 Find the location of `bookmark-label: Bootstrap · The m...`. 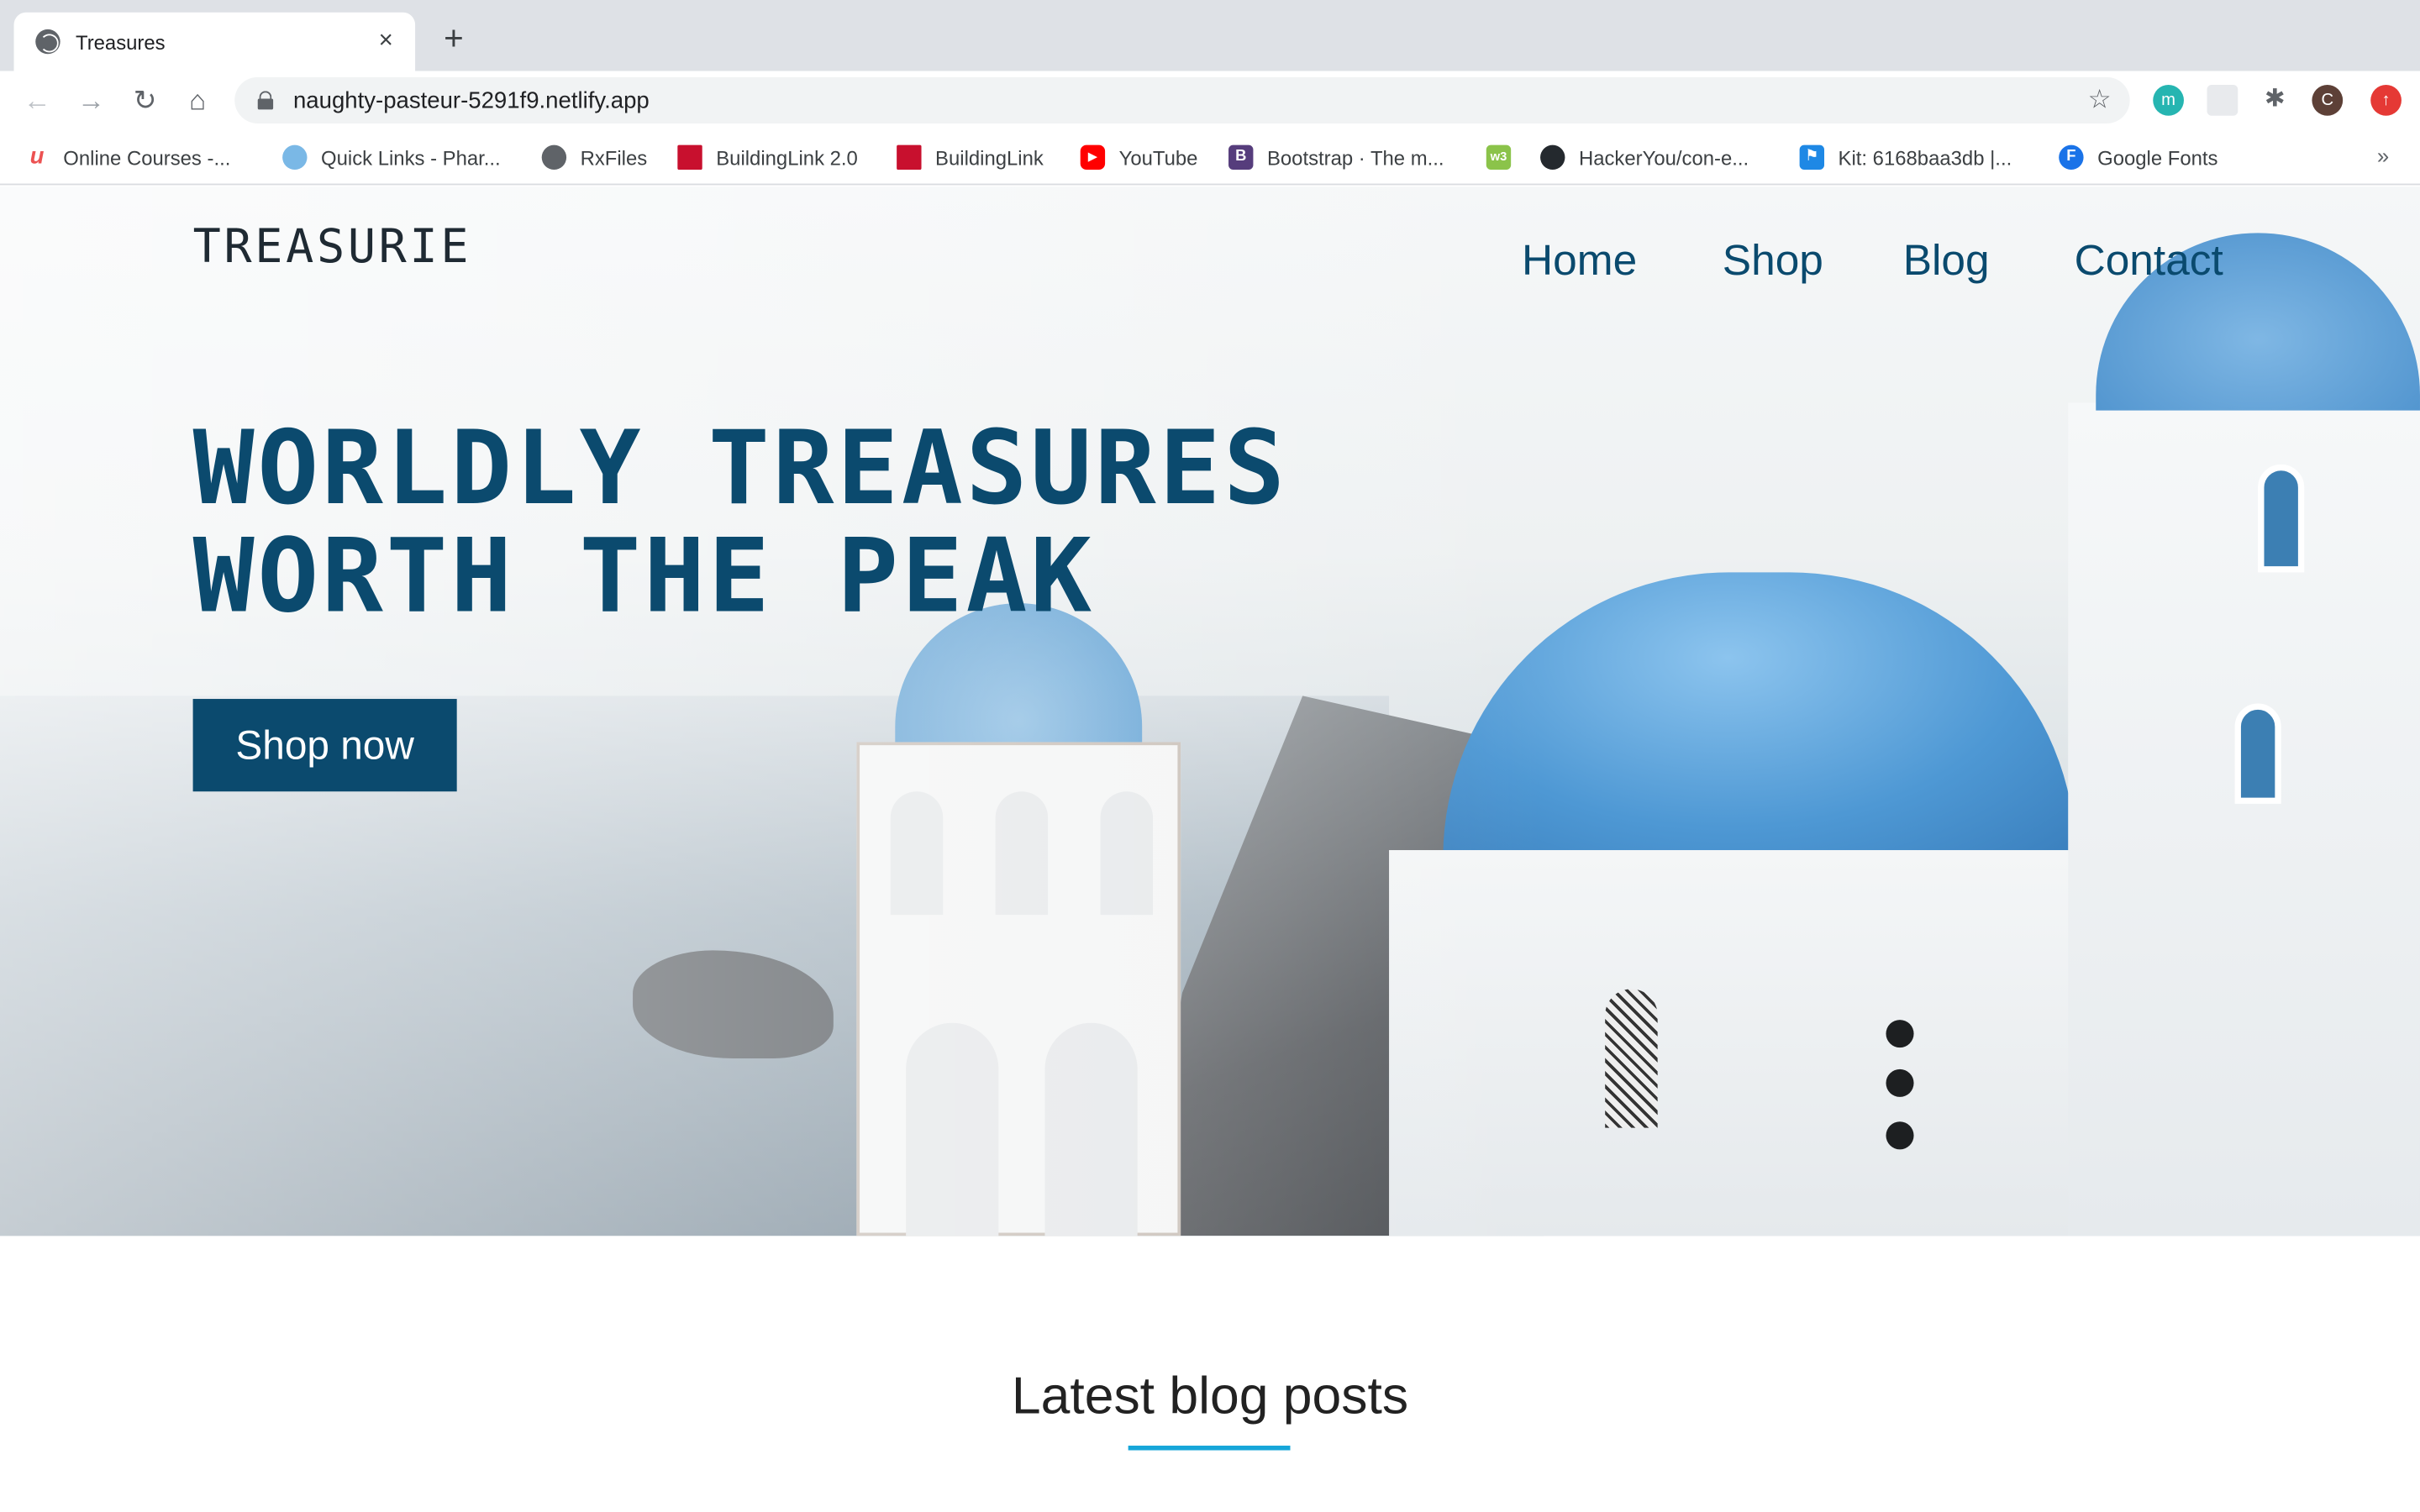

bookmark-label: Bootstrap · The m... is located at coordinates (1355, 157).